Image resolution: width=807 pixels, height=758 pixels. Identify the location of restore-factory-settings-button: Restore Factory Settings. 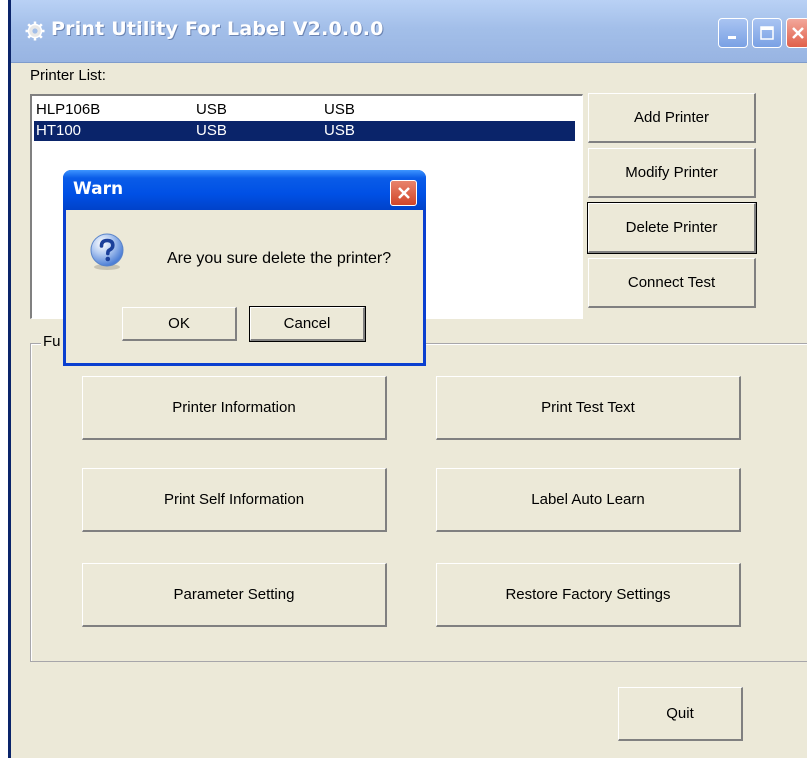
(588, 595).